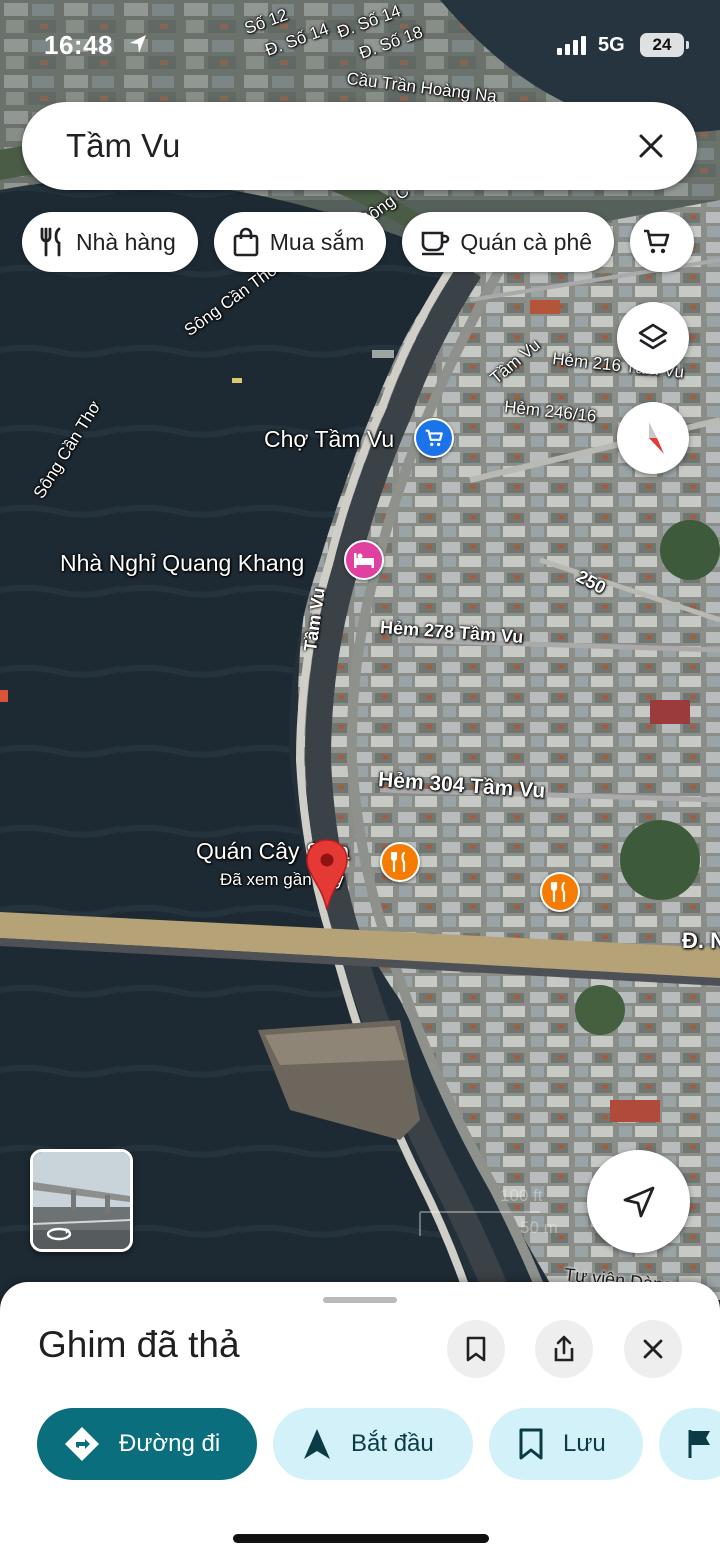 This screenshot has width=720, height=1559. What do you see at coordinates (701, 940) in the screenshot?
I see `map-label-duong-right: Đ. N` at bounding box center [701, 940].